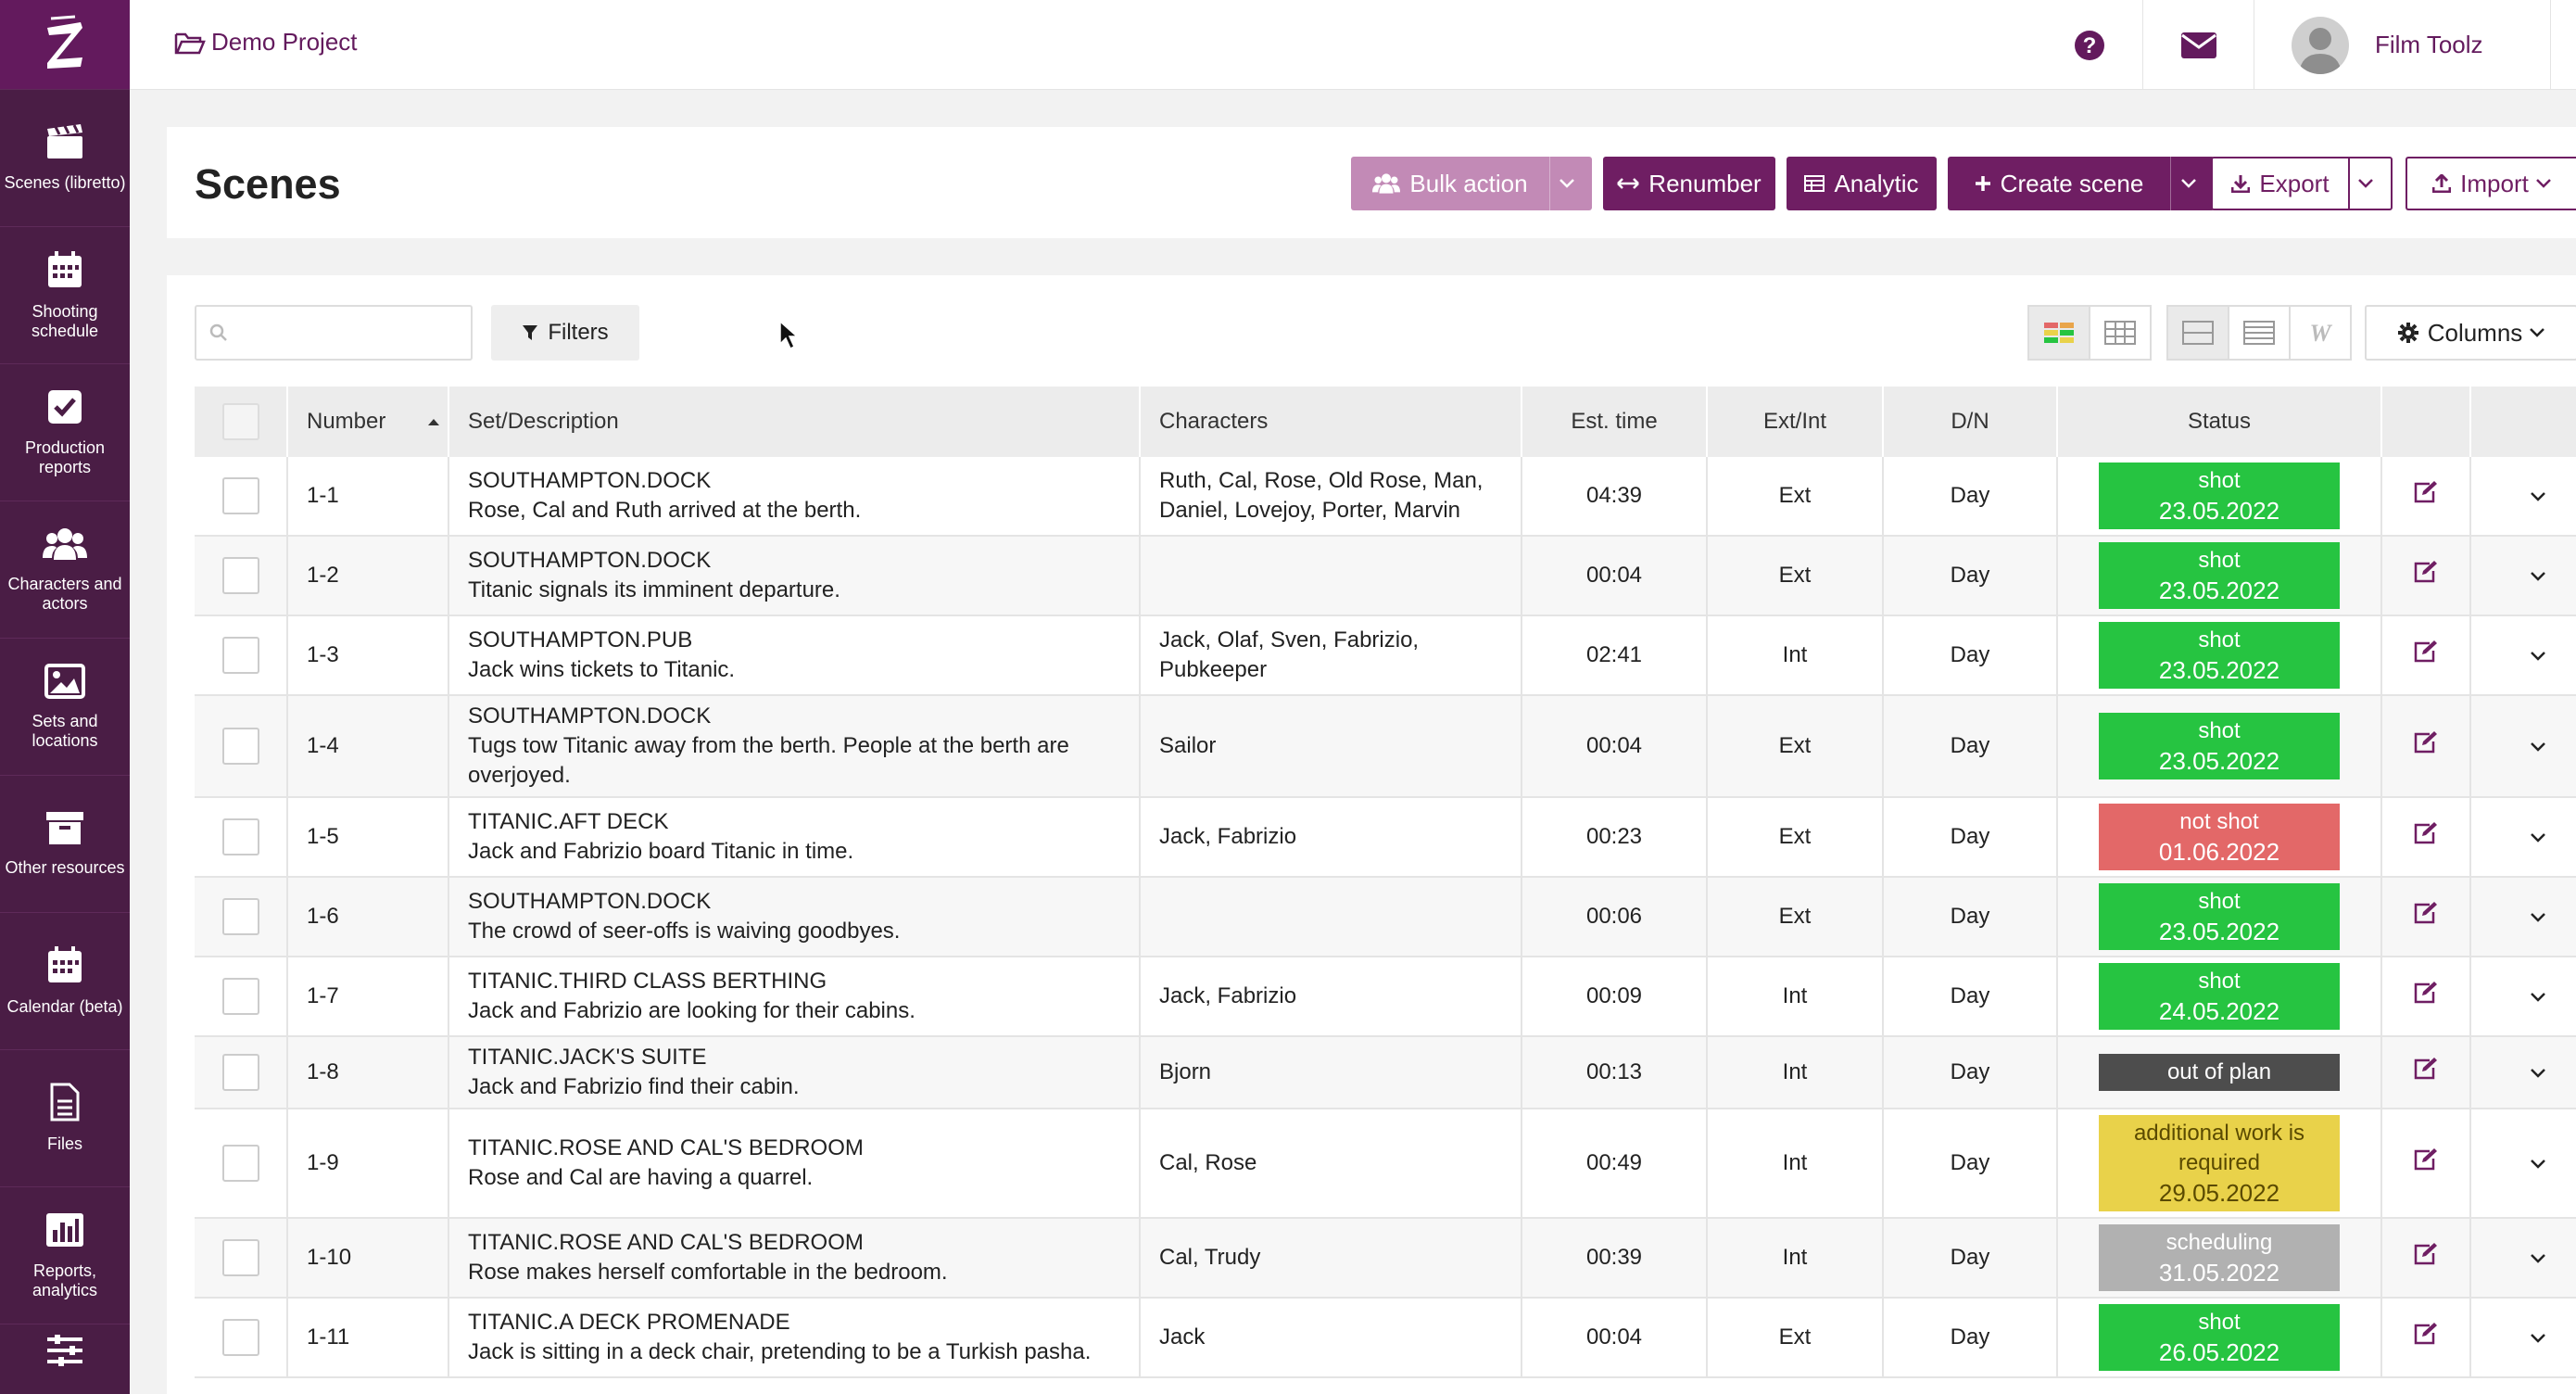  What do you see at coordinates (65, 1356) in the screenshot?
I see `sidebar-item-settings` at bounding box center [65, 1356].